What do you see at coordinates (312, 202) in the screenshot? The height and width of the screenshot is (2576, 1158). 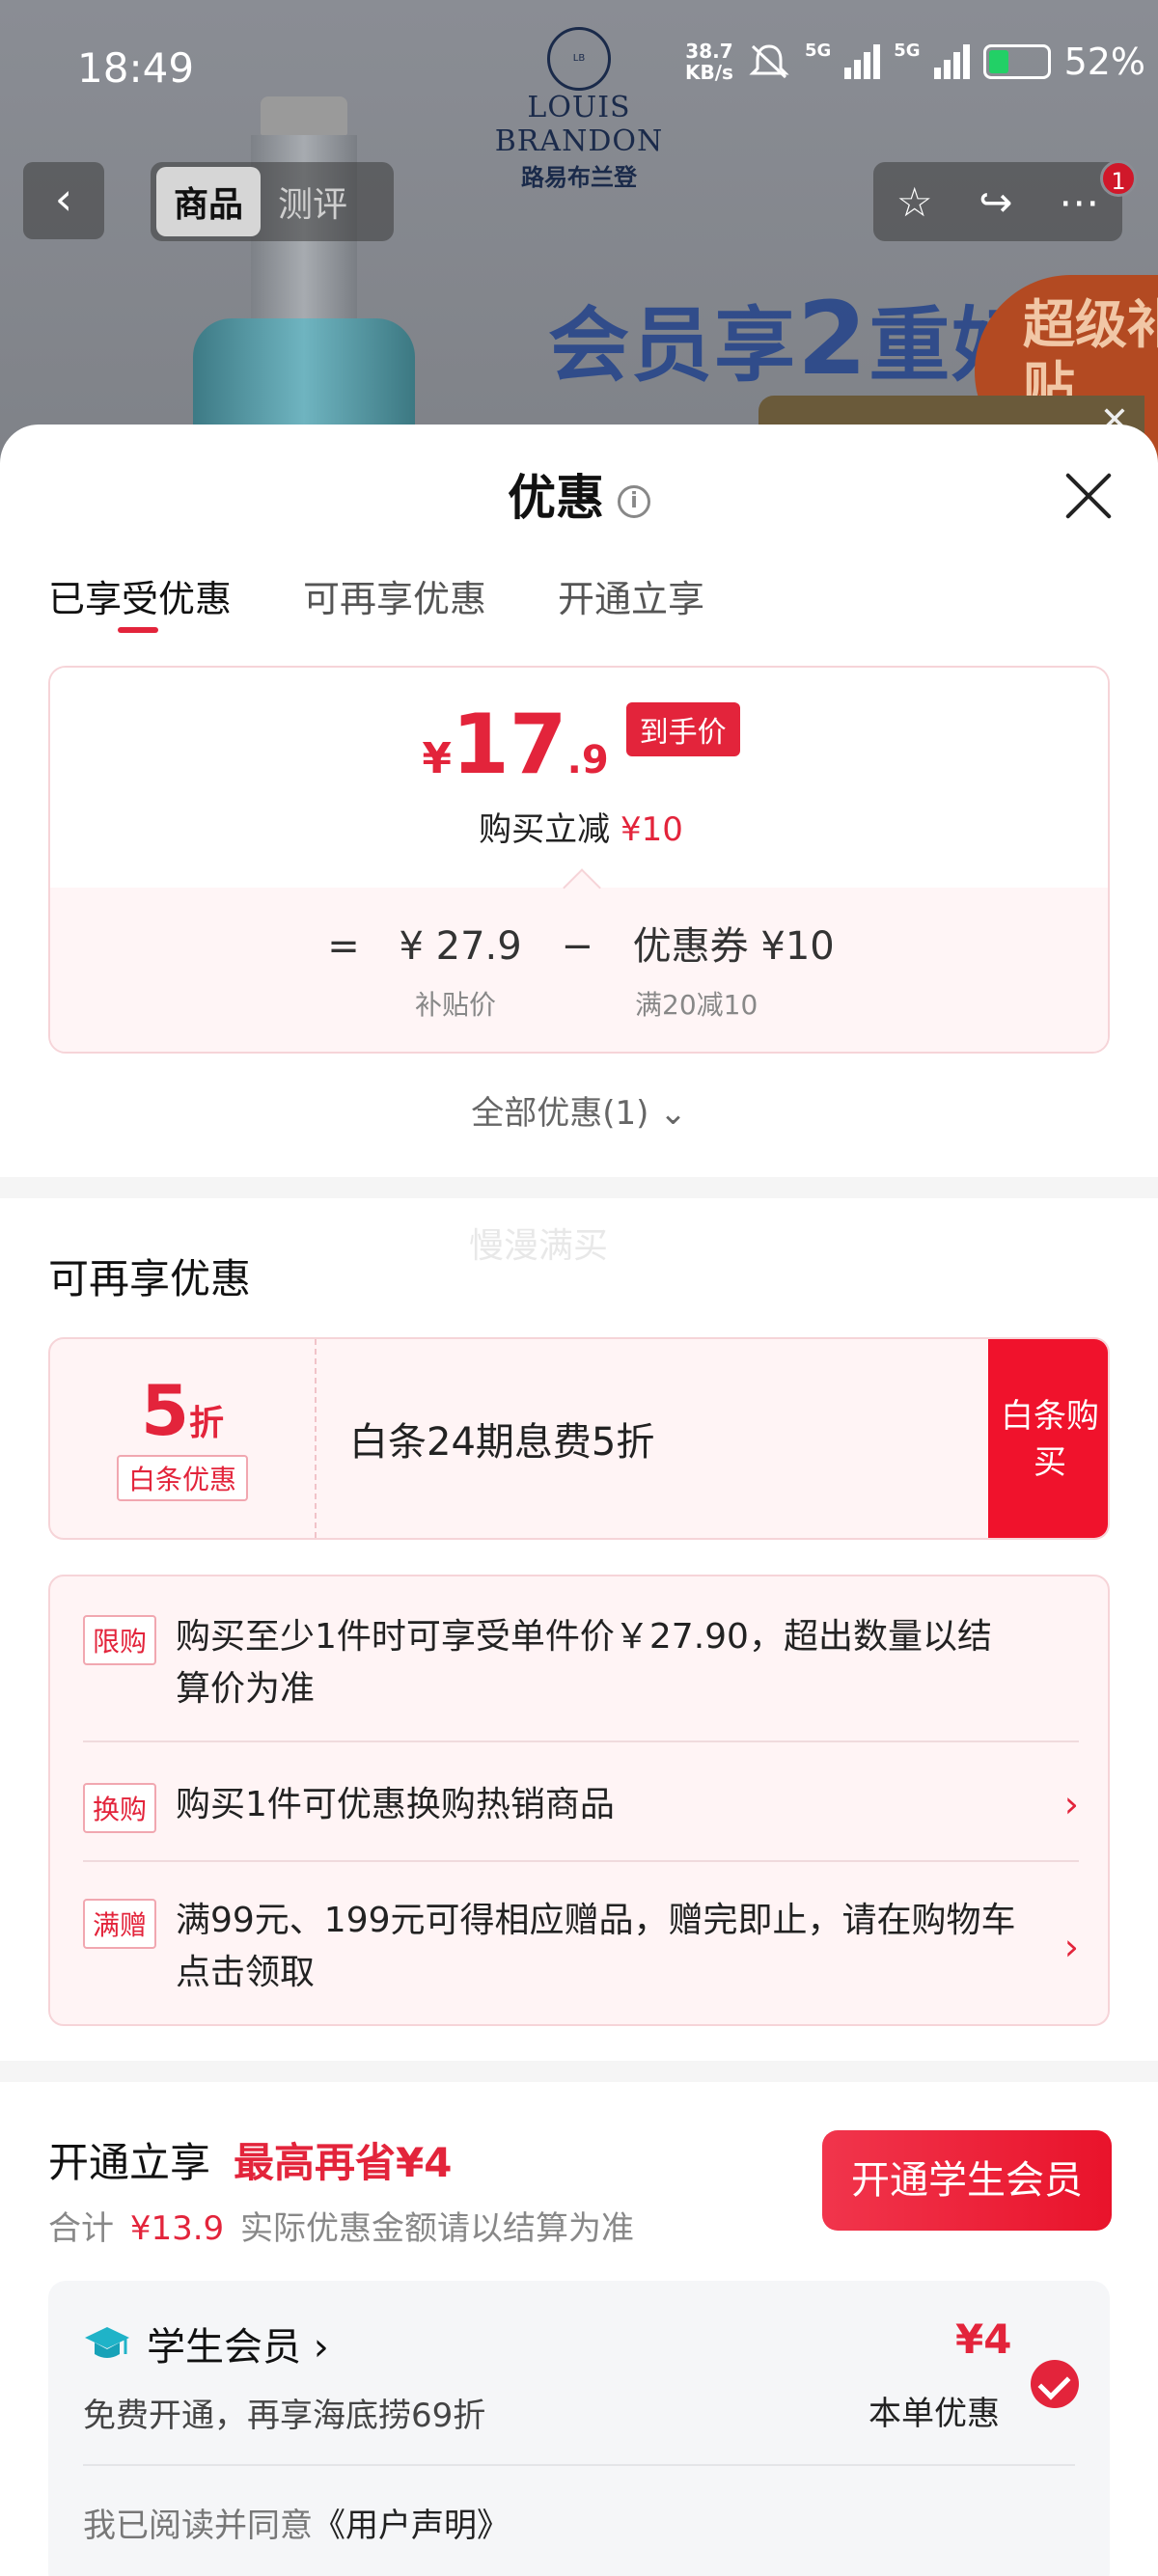 I see `tab-review: 测评` at bounding box center [312, 202].